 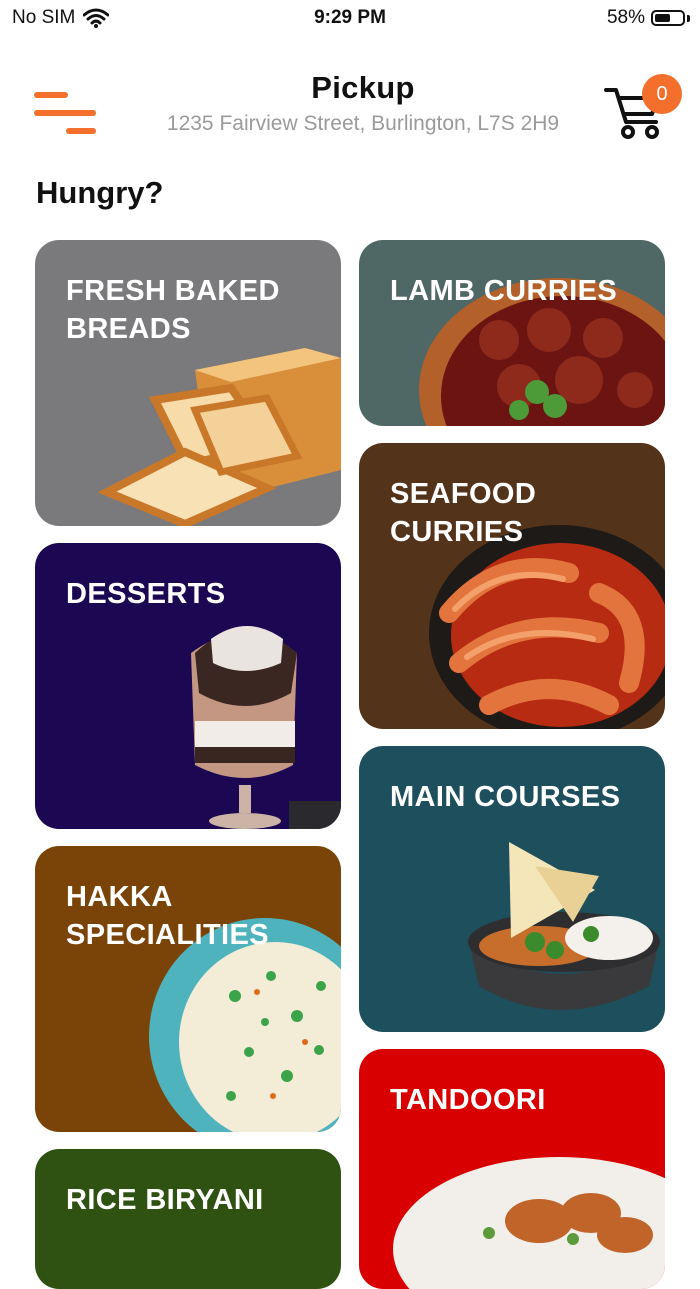 What do you see at coordinates (363, 87) in the screenshot?
I see `page-title: Pickup` at bounding box center [363, 87].